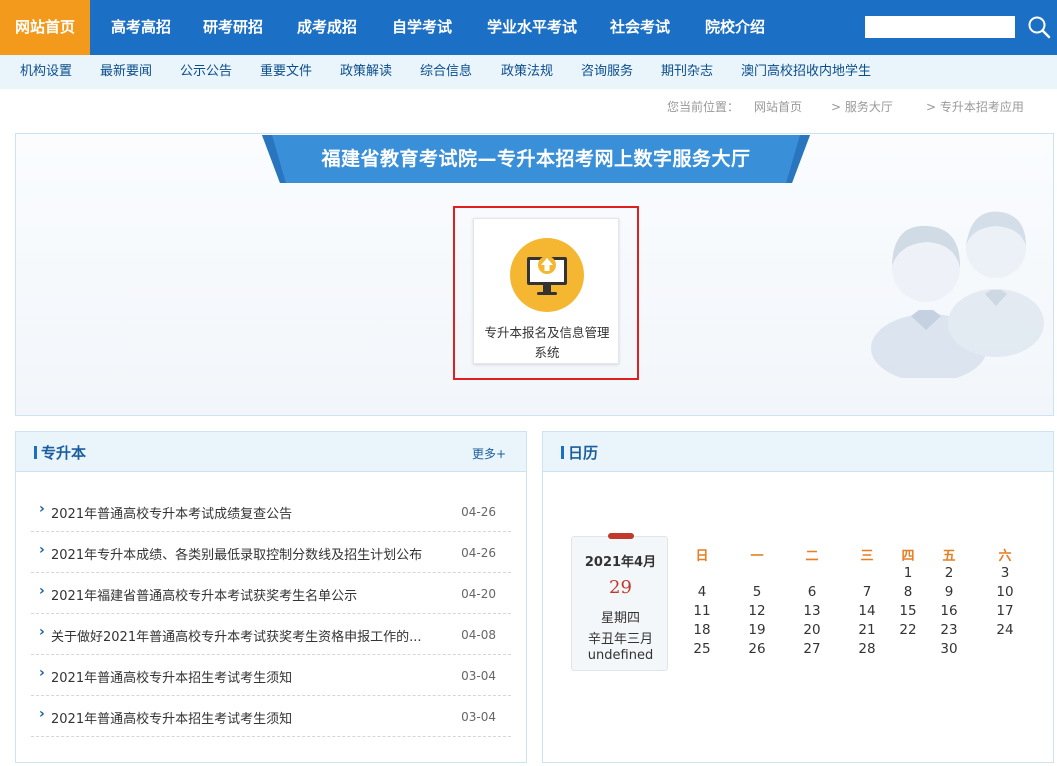 Image resolution: width=1057 pixels, height=766 pixels. What do you see at coordinates (251, 553) in the screenshot?
I see `news-item-title: 2021年专升本成绩、各类别最低录取控制分数线及招生计划公布` at bounding box center [251, 553].